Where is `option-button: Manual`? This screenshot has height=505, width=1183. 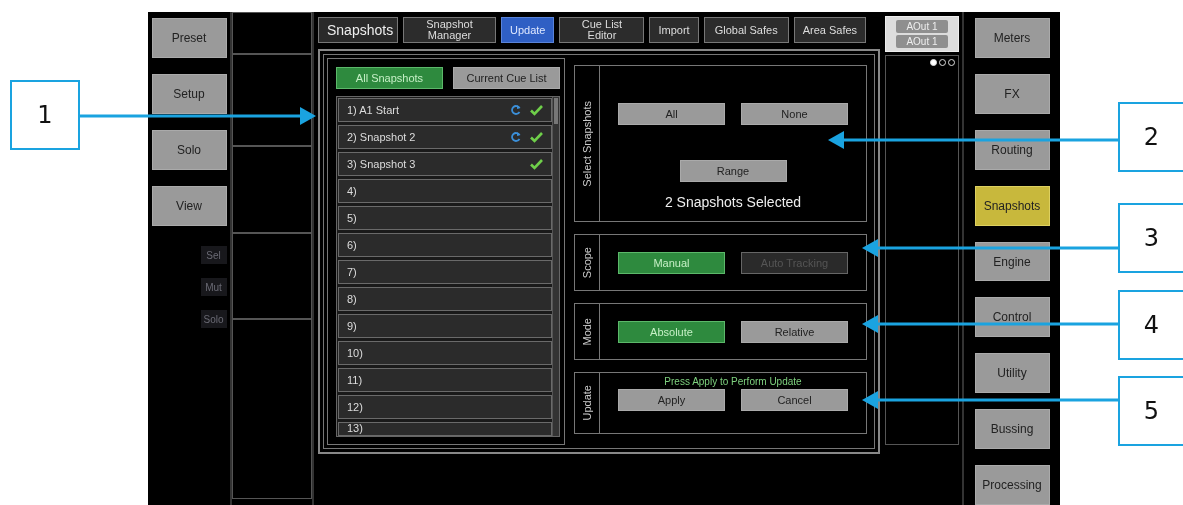
option-button: Manual is located at coordinates (671, 262).